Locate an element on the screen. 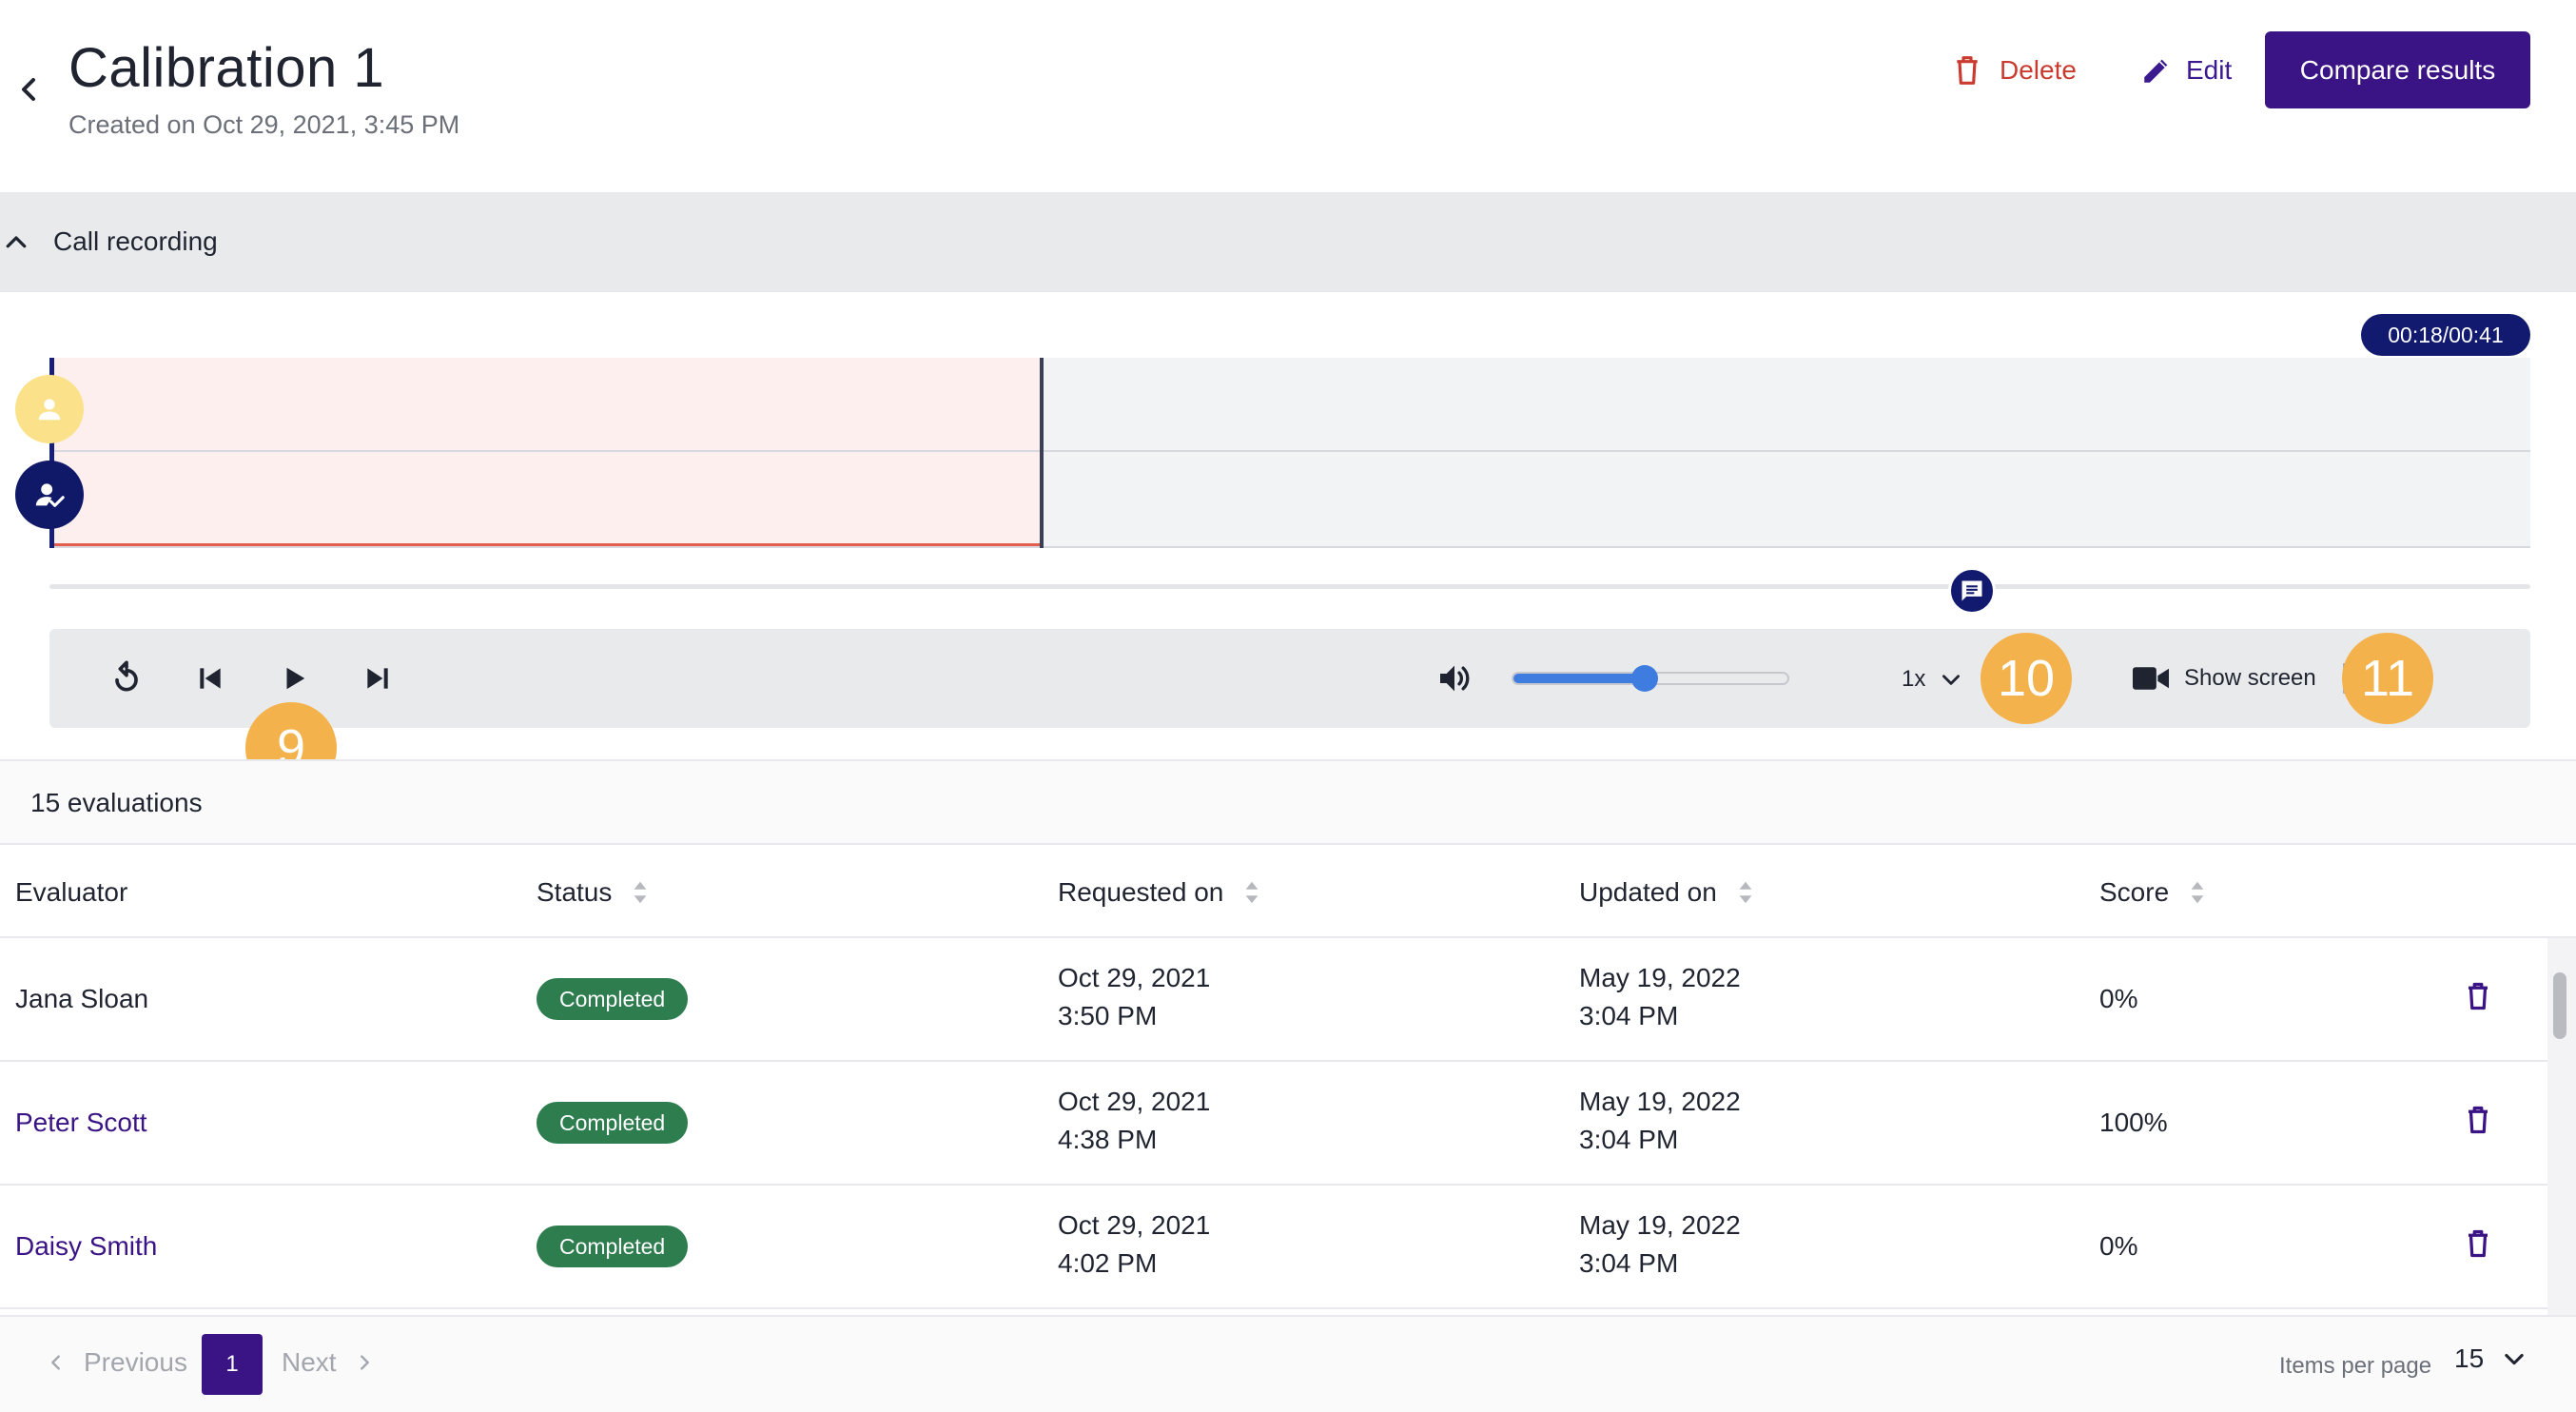  callout-badge-11: 11 is located at coordinates (2388, 678).